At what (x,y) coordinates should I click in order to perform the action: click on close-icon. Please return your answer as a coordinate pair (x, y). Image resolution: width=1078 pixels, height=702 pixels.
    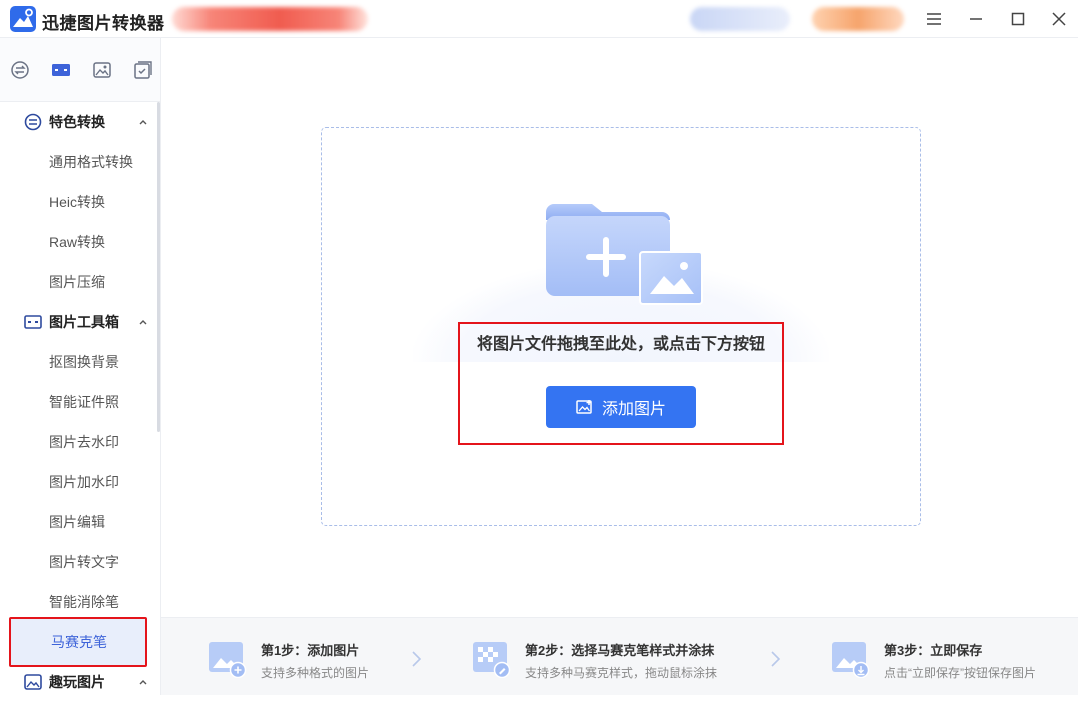
    Looking at the image, I should click on (1059, 19).